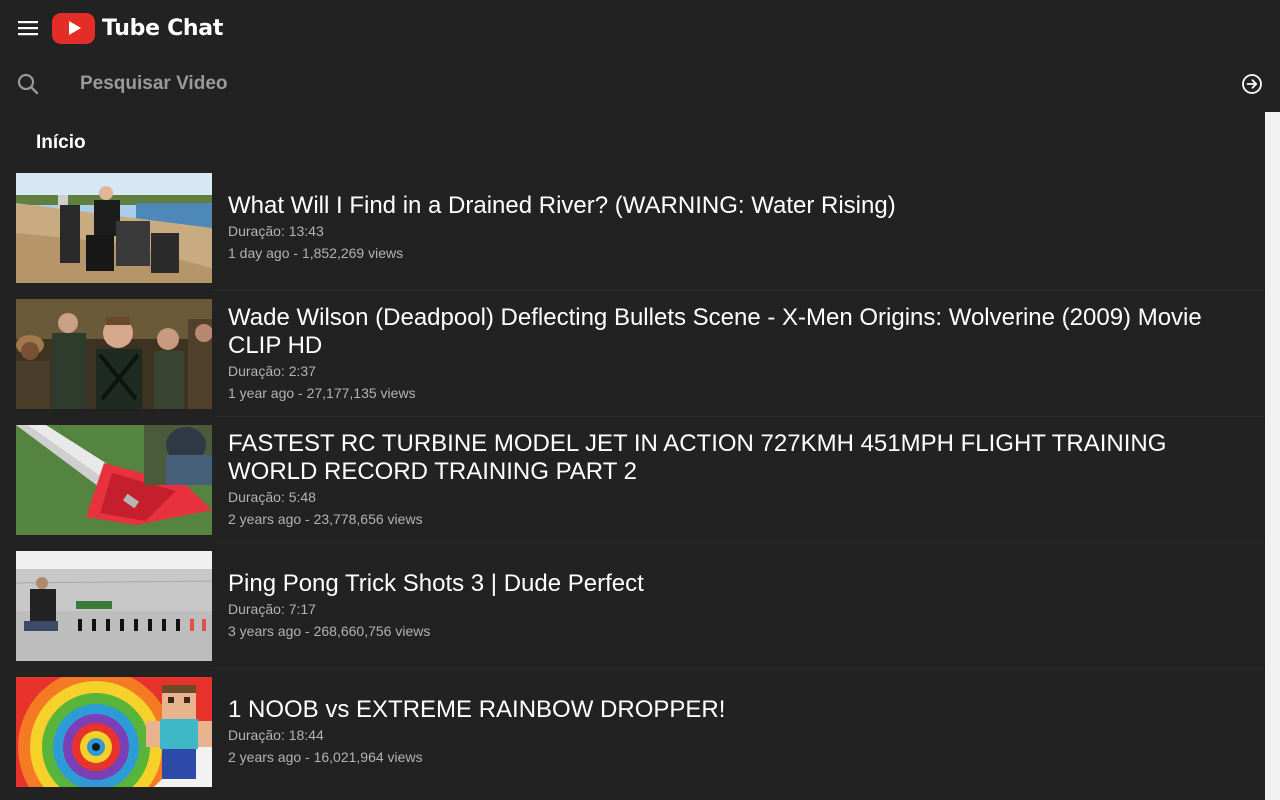 The height and width of the screenshot is (800, 1280). Describe the element at coordinates (322, 393) in the screenshot. I see `video-stats: 1 year ago - 27,177,135 views` at that location.